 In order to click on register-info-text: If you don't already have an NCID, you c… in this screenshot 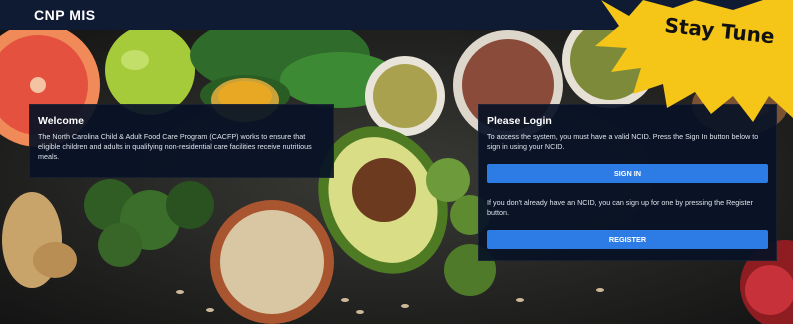, I will do `click(620, 207)`.